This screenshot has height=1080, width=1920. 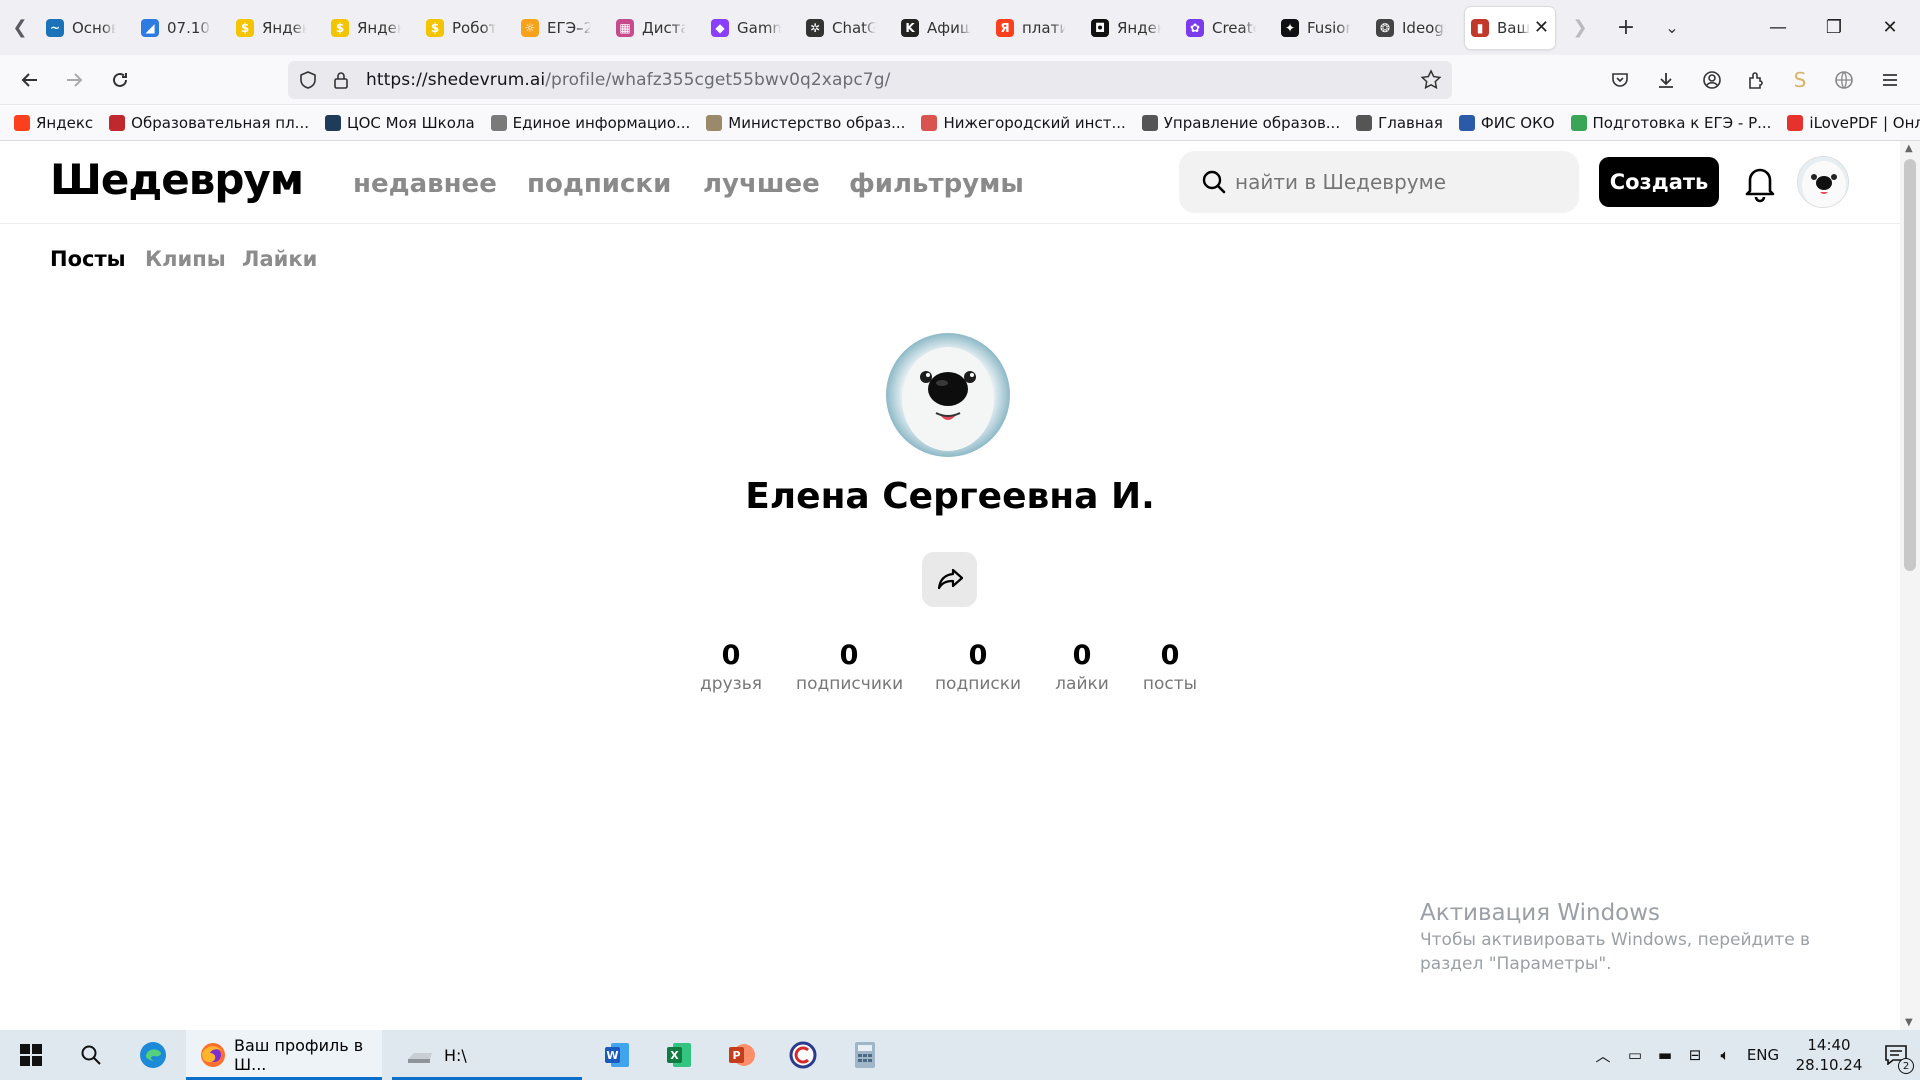 I want to click on edge-icon, so click(x=153, y=1055).